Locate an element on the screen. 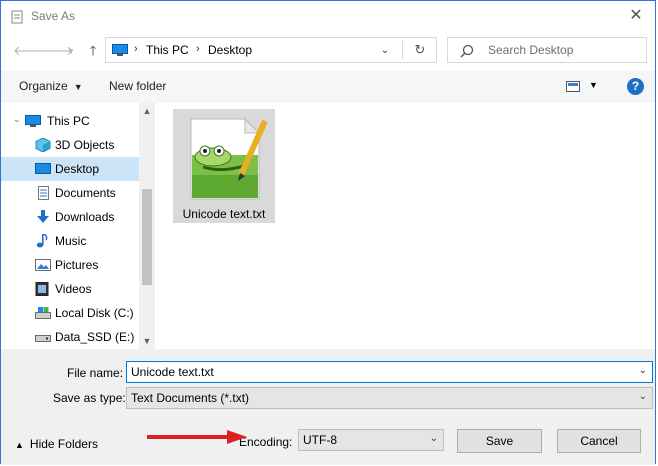 This screenshot has height=466, width=658. window-title: Save As is located at coordinates (53, 16).